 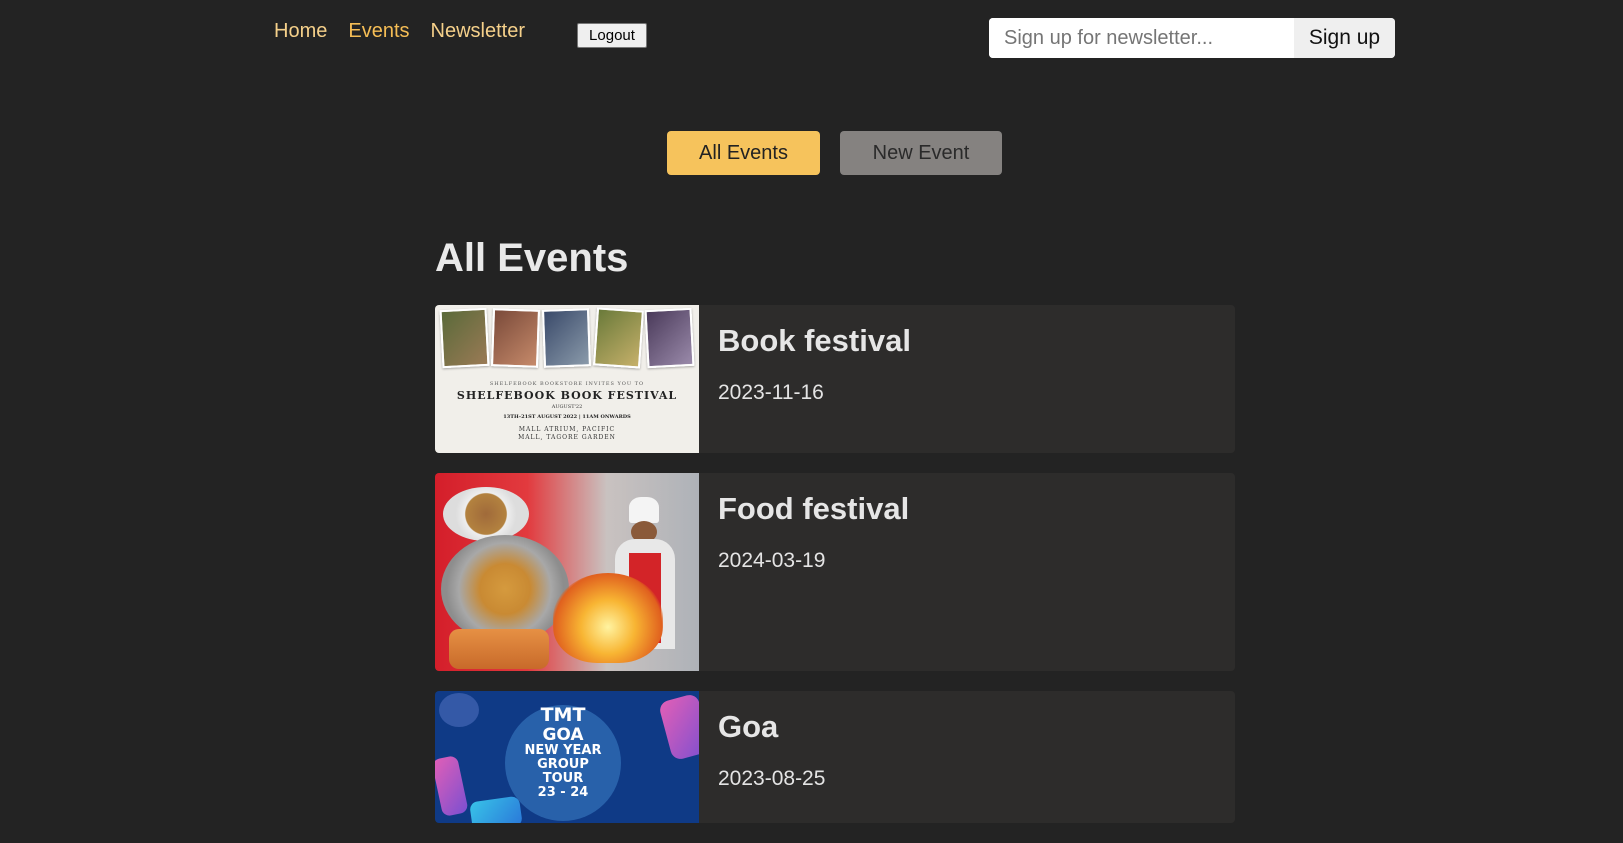 What do you see at coordinates (486, 514) in the screenshot?
I see `food-plate-image` at bounding box center [486, 514].